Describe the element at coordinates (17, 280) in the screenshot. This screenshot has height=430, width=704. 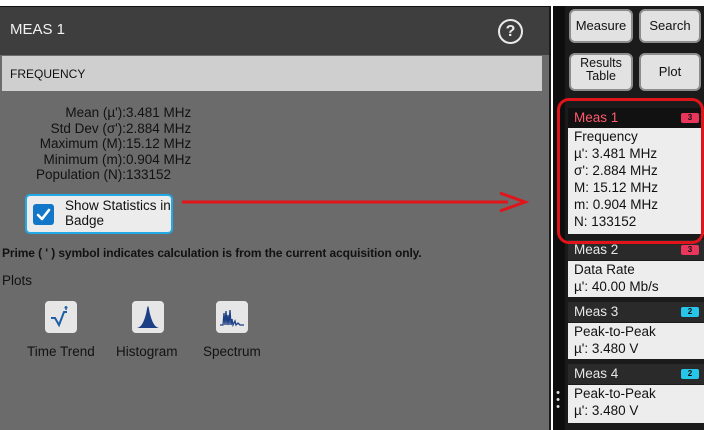
I see `plots-heading: Plots` at that location.